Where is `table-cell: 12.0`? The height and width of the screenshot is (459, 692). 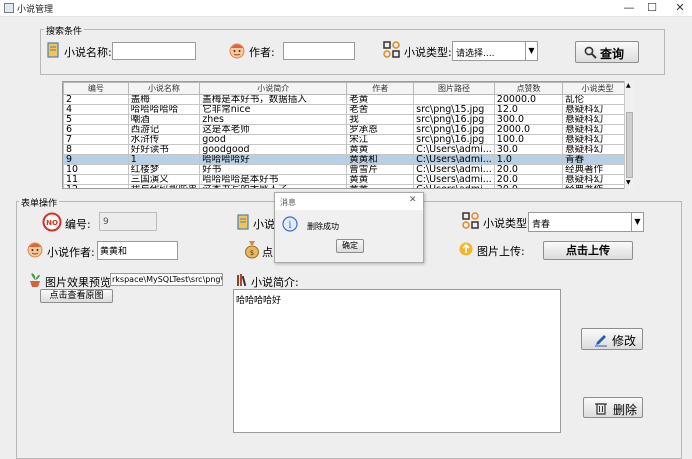
table-cell: 12.0 is located at coordinates (528, 109).